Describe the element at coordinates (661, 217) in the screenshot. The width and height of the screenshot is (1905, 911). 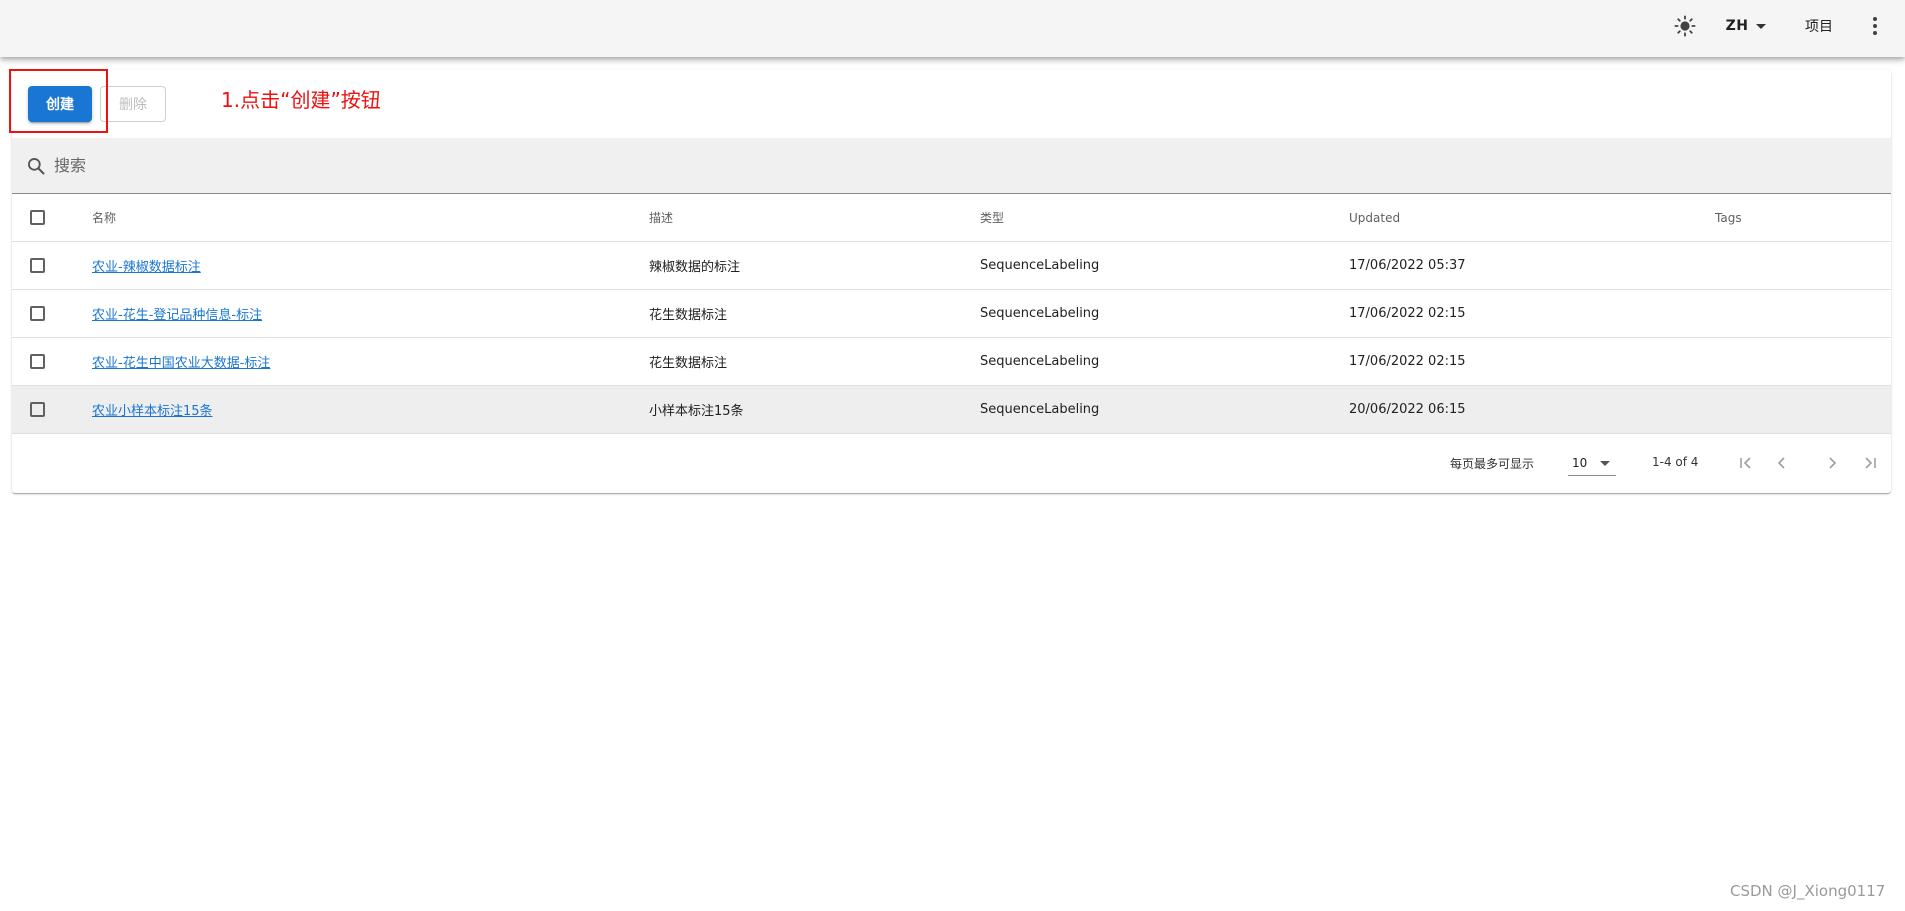
I see `column-header-description: 描述` at that location.